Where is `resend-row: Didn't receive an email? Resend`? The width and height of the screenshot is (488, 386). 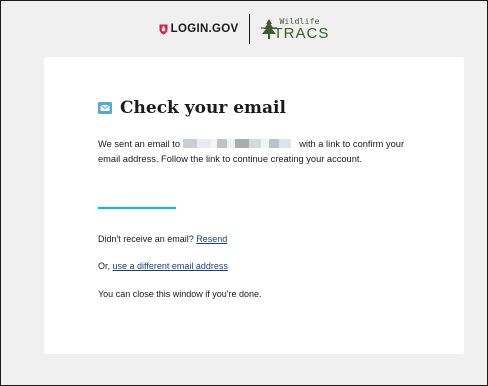
resend-row: Didn't receive an email? Resend is located at coordinates (162, 239).